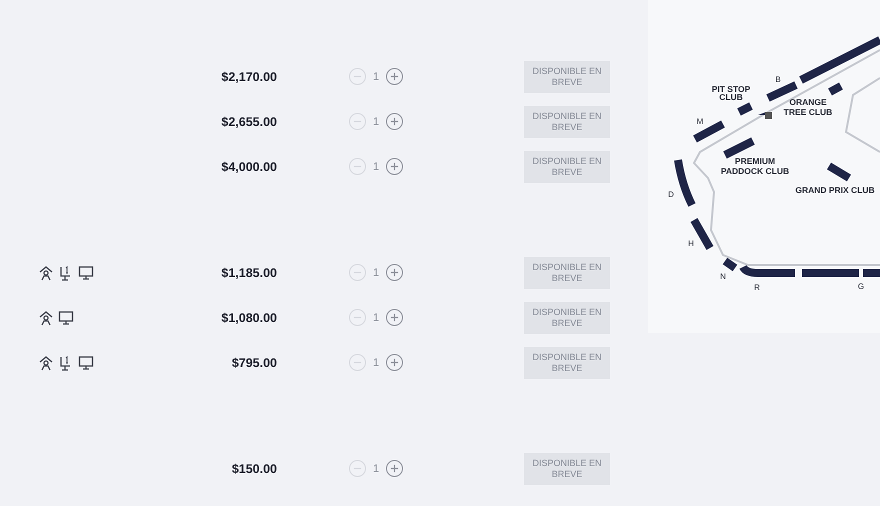 The width and height of the screenshot is (880, 506). I want to click on club-label: PADDOCK CLUB, so click(755, 171).